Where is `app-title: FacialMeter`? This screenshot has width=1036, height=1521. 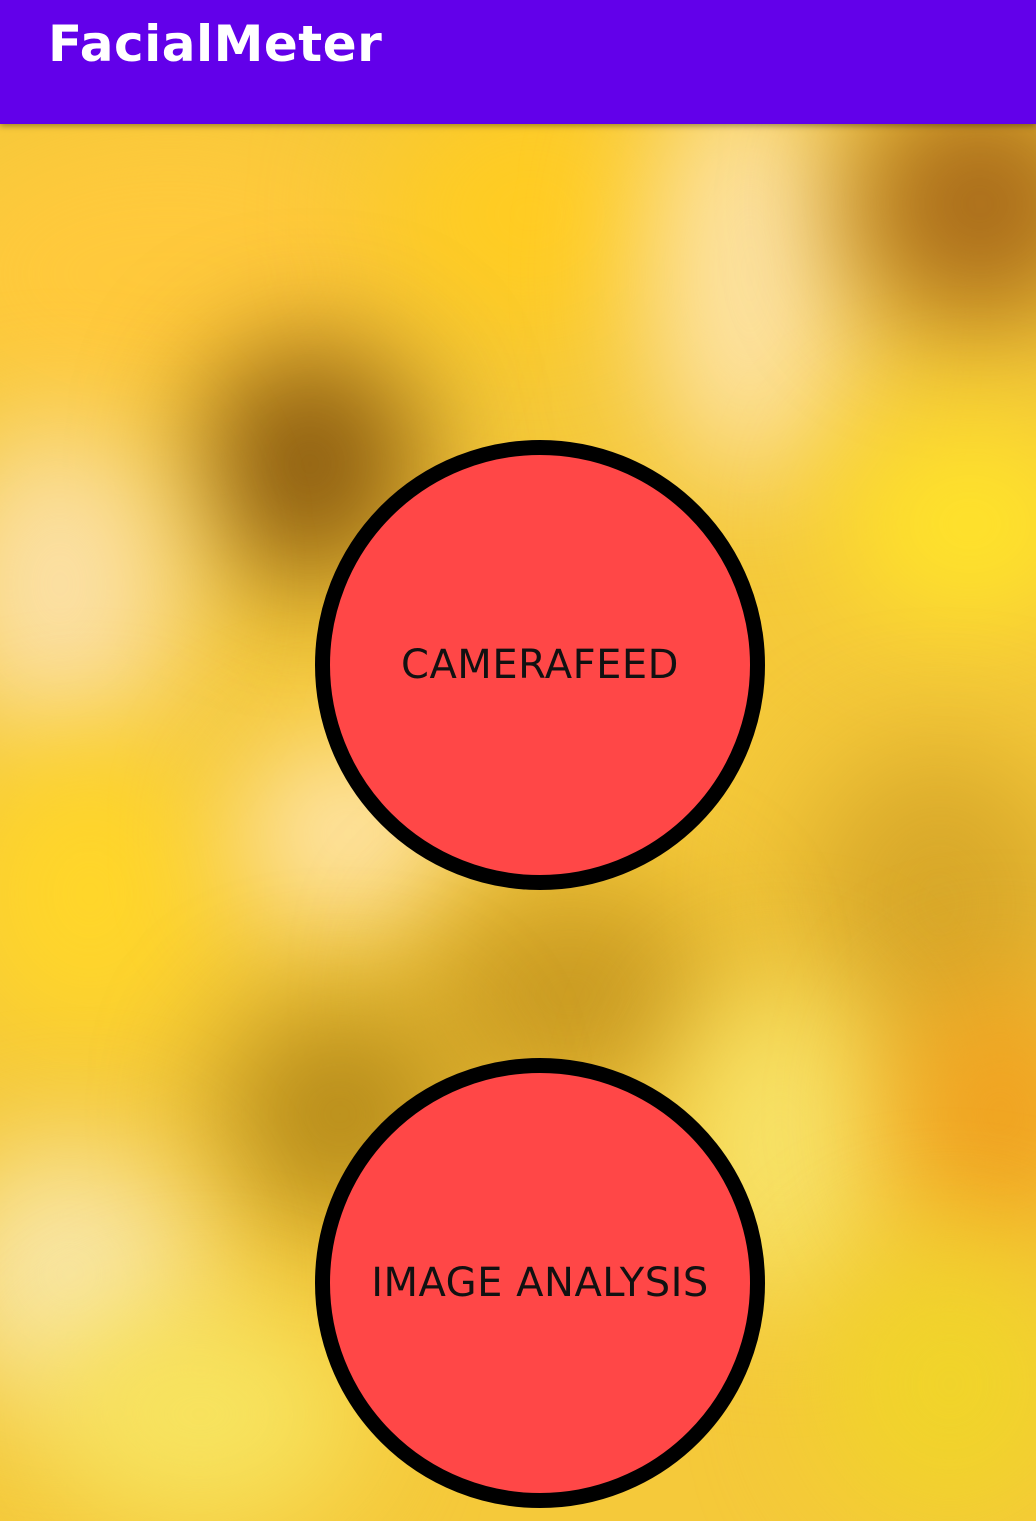
app-title: FacialMeter is located at coordinates (215, 44).